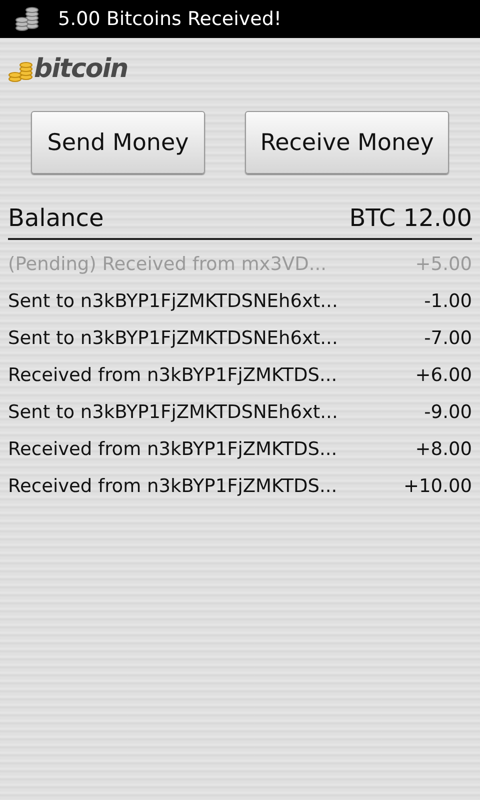  Describe the element at coordinates (448, 301) in the screenshot. I see `transaction-amount: -1.00` at that location.